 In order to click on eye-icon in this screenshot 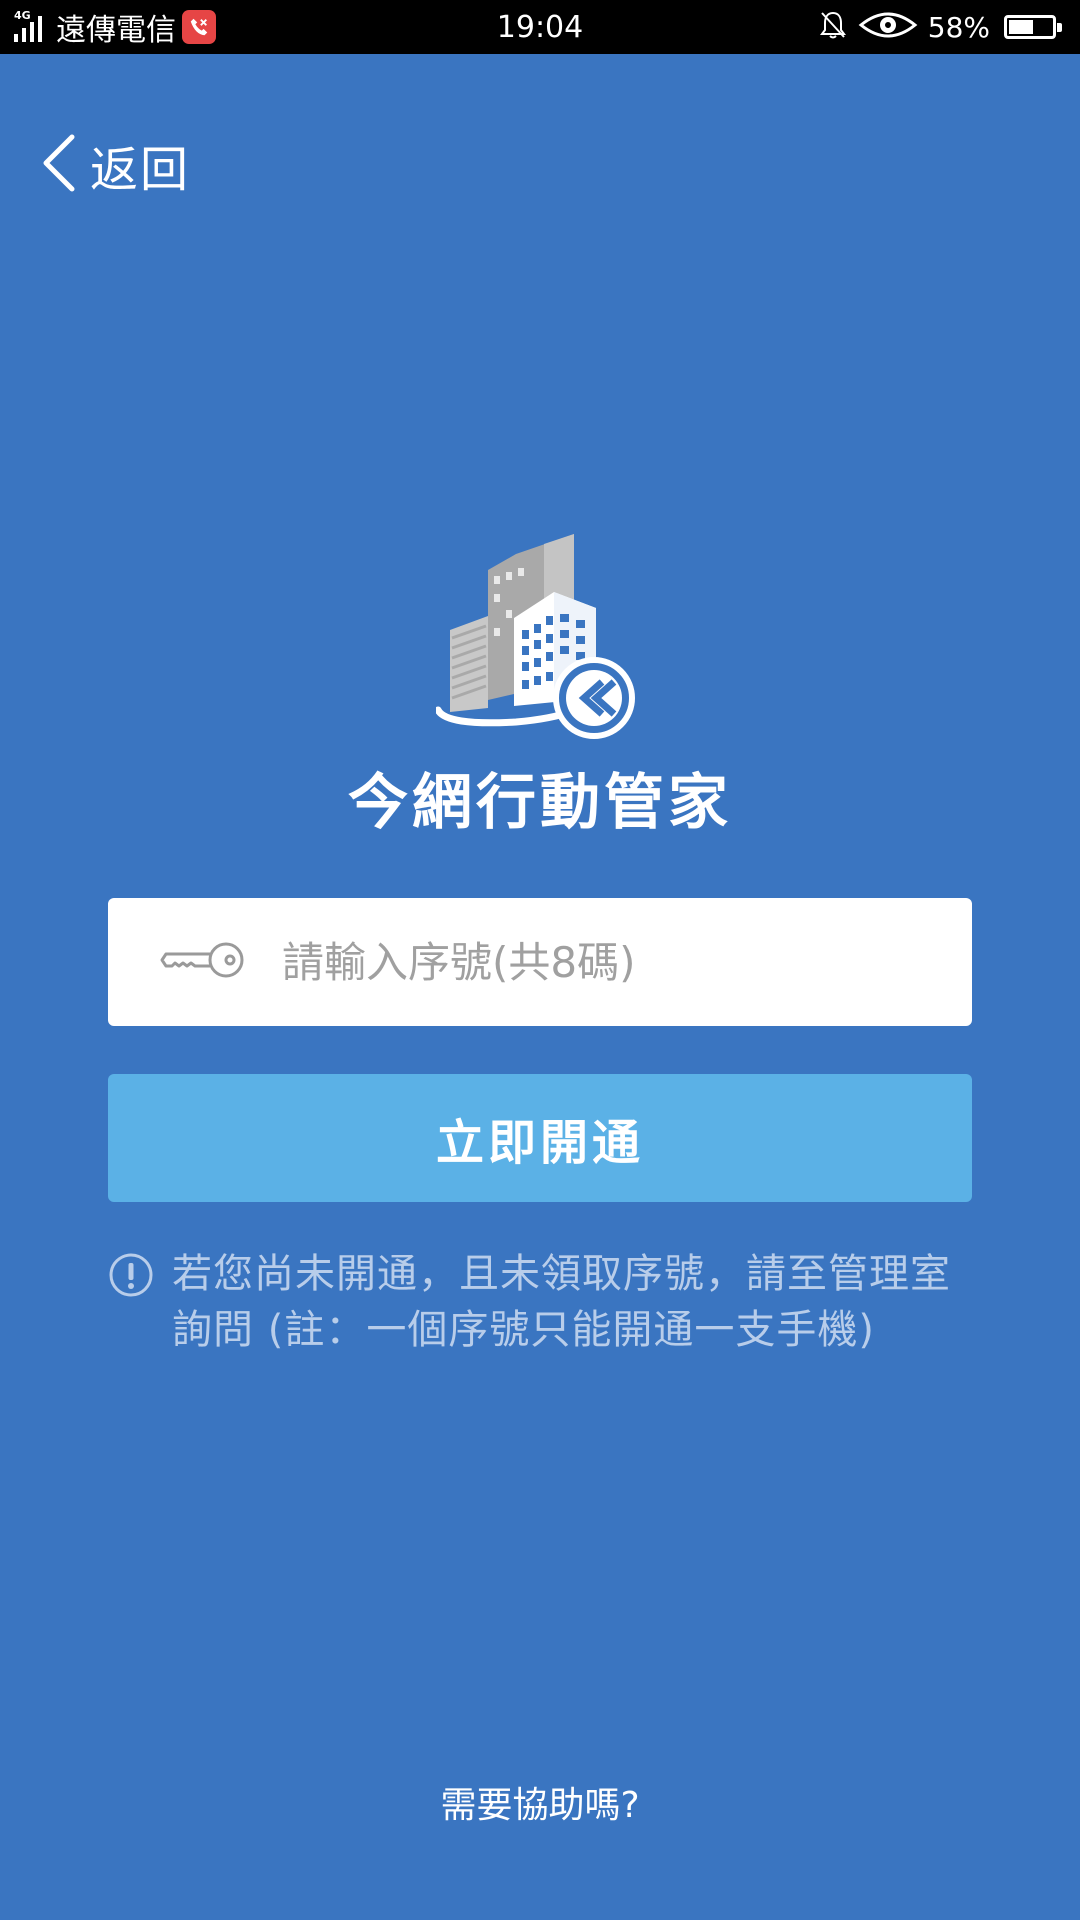, I will do `click(888, 27)`.